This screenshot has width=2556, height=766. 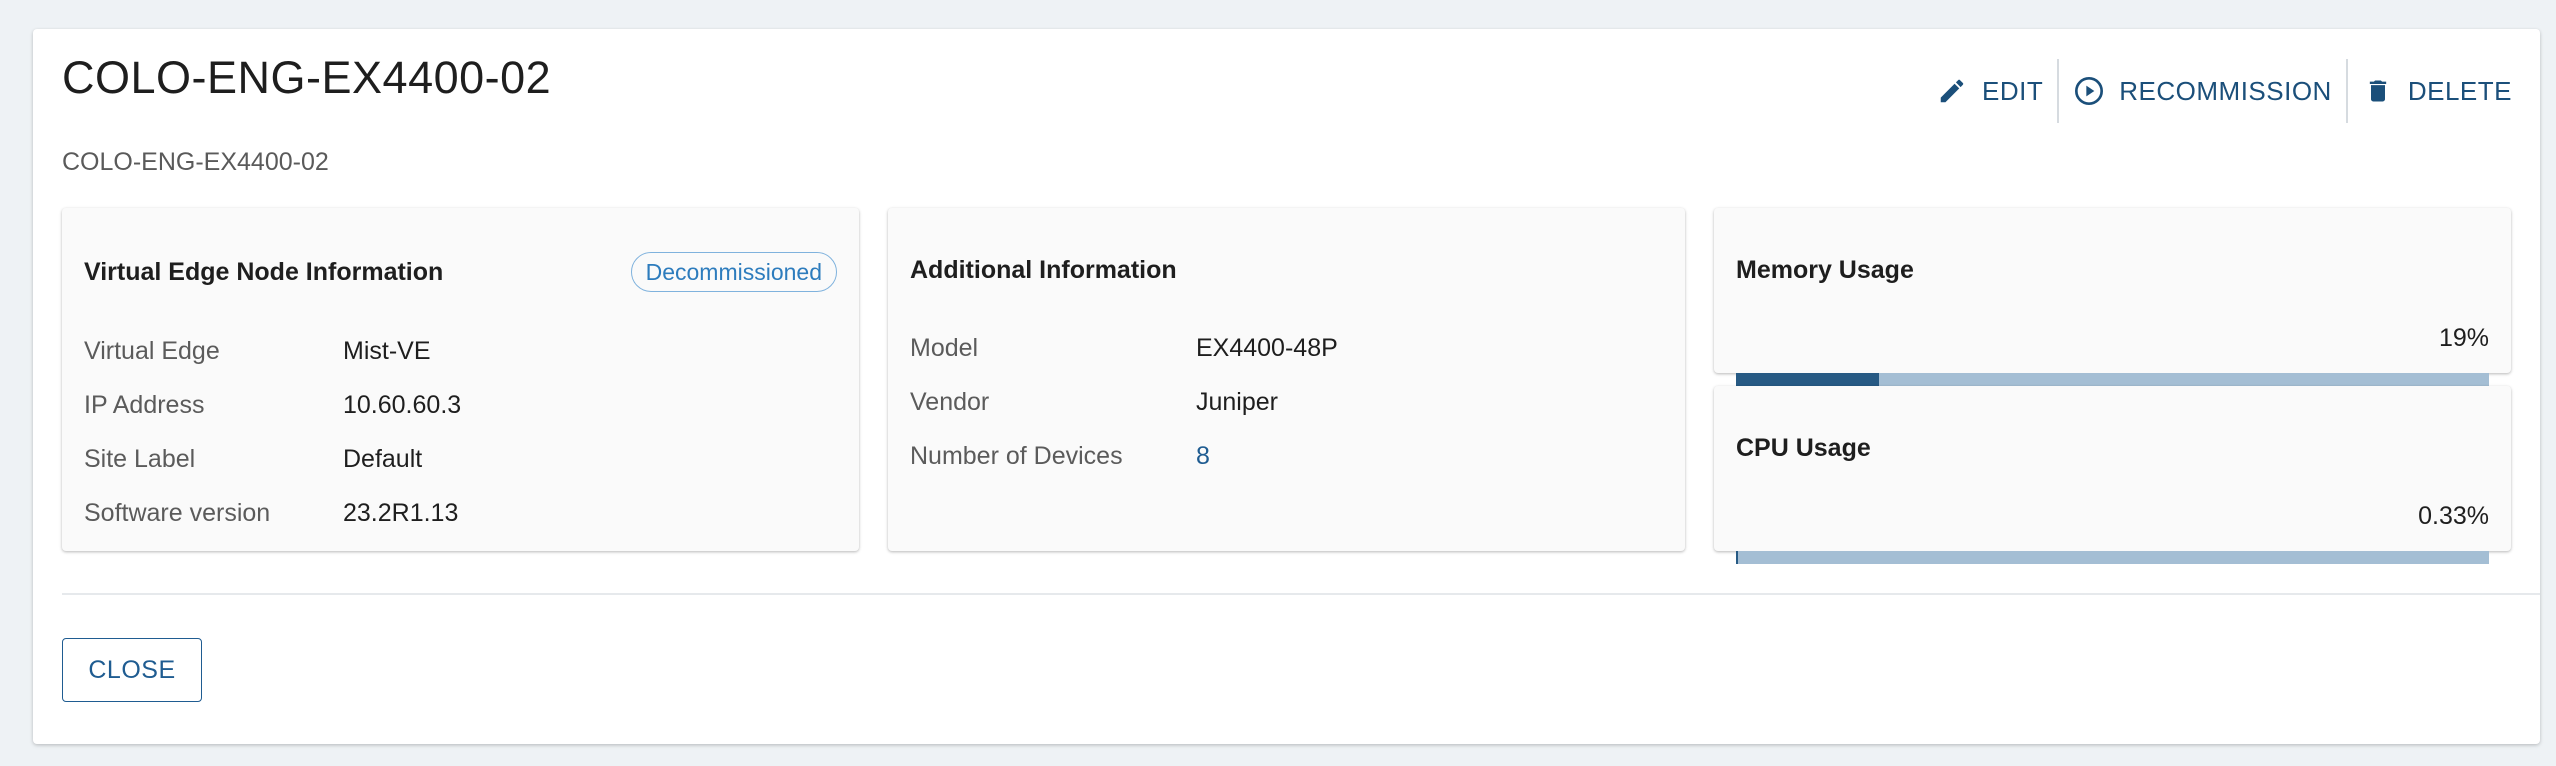 I want to click on pencil-icon, so click(x=1952, y=91).